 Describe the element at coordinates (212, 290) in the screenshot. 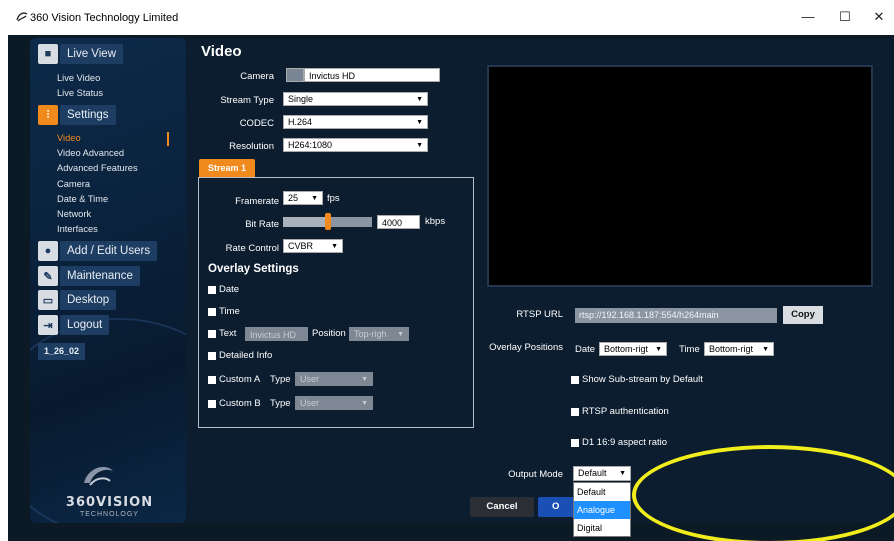

I see `date-checkbox` at that location.